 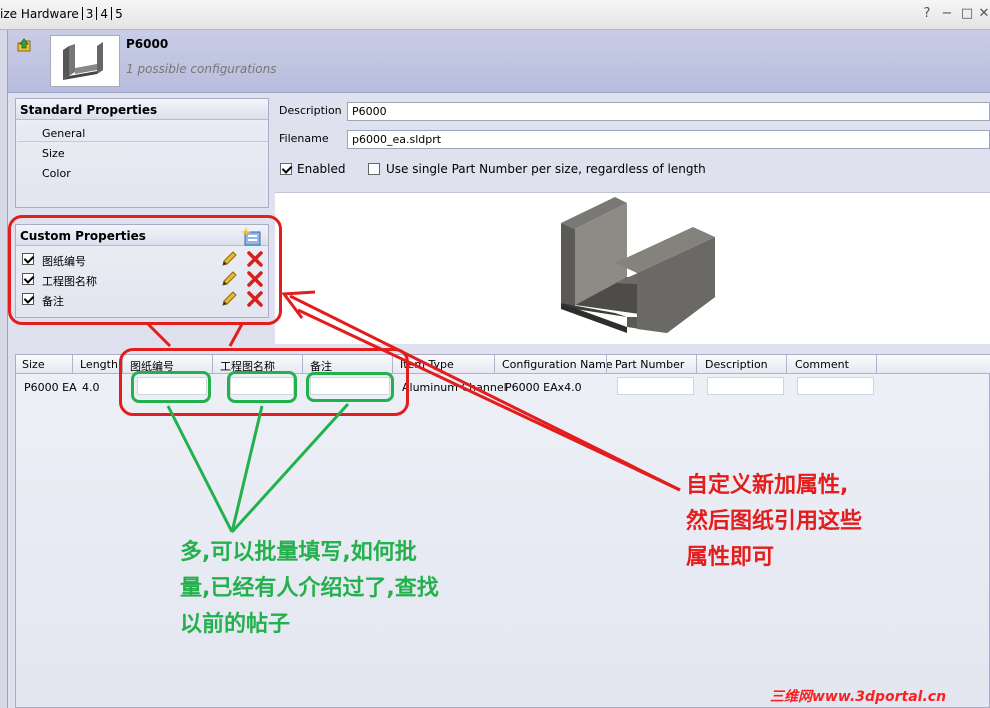 I want to click on red-note: 自定义新加属性, 然后图纸引用这些 属性即可, so click(x=774, y=522).